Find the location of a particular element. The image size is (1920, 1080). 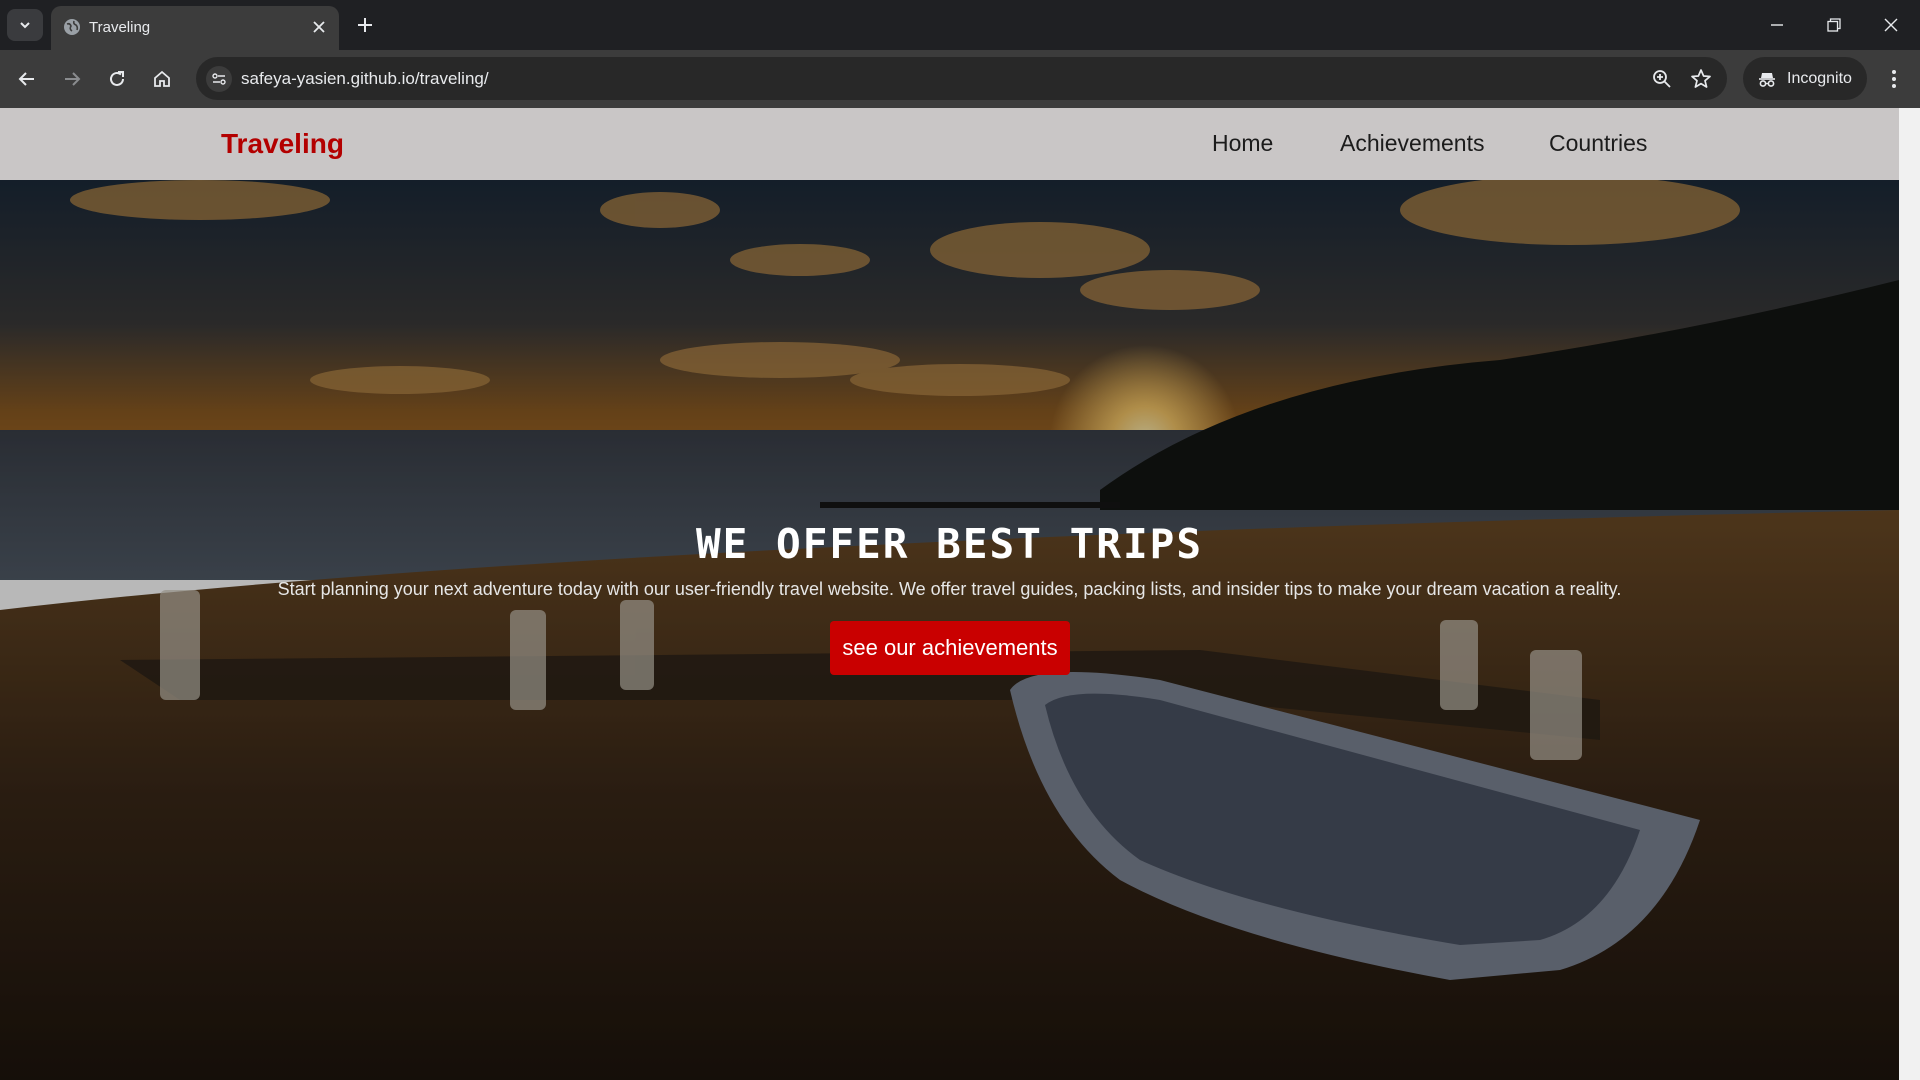

chevron-down-icon is located at coordinates (25, 25).